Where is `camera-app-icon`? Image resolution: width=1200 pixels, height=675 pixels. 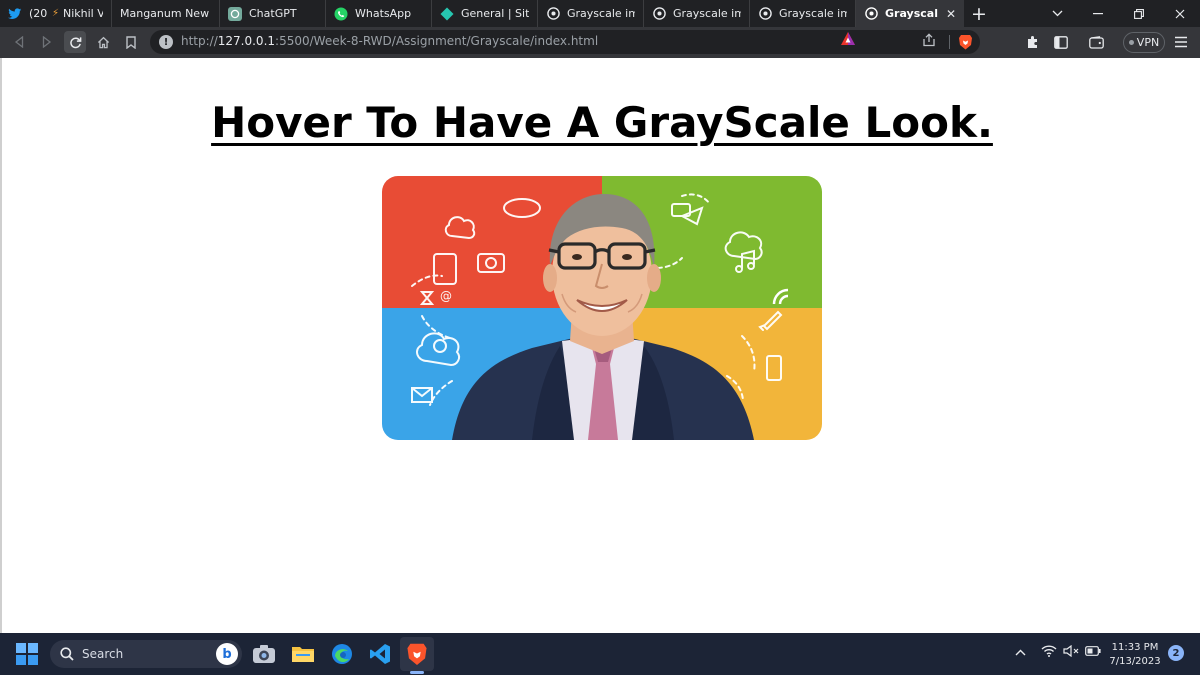
camera-app-icon is located at coordinates (264, 654).